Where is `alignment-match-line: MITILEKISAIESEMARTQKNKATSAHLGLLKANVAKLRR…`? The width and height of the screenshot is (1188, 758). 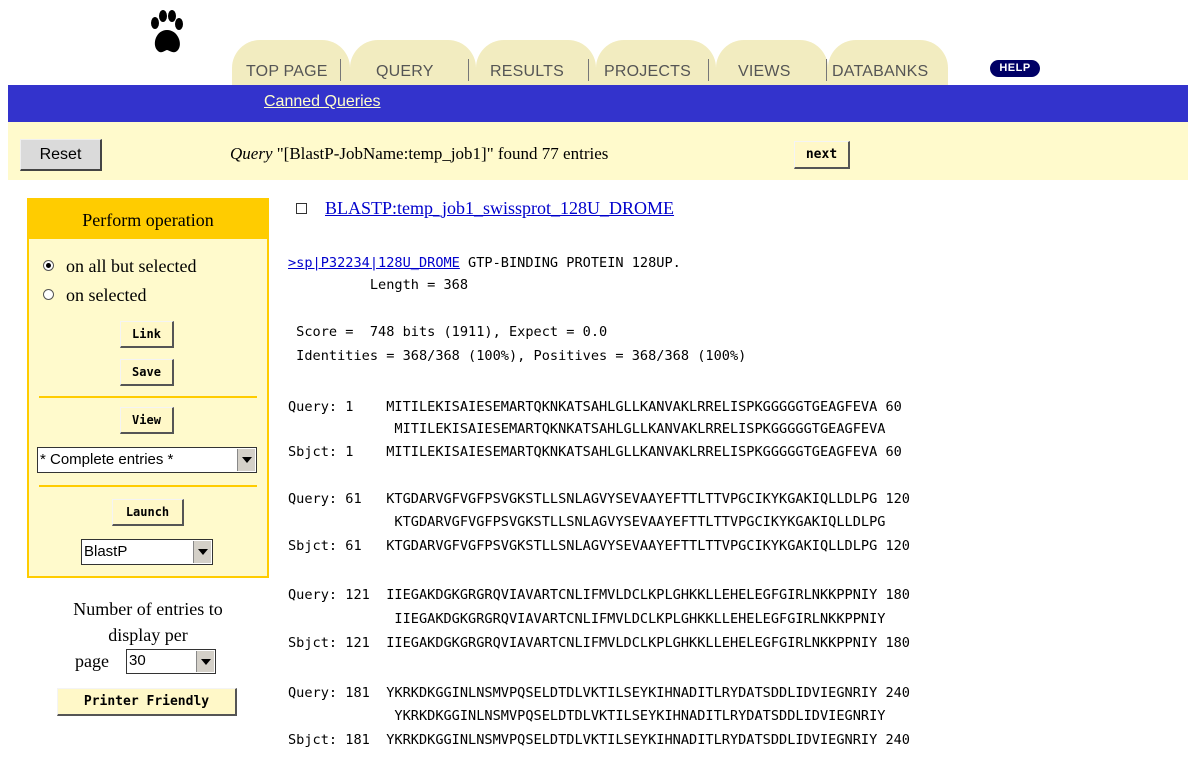 alignment-match-line: MITILEKISAIESEMARTQKNKATSAHLGLLKANVAKLRR… is located at coordinates (587, 429).